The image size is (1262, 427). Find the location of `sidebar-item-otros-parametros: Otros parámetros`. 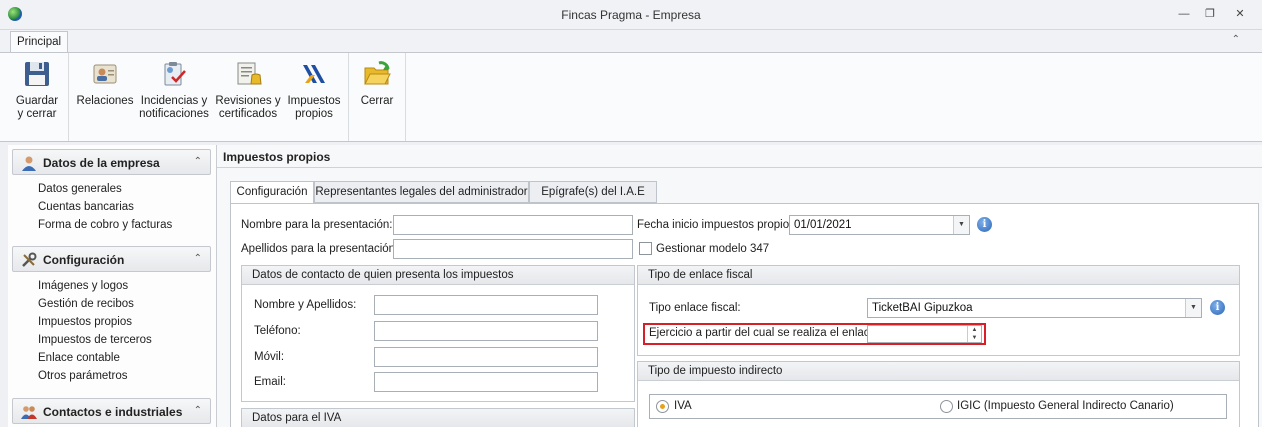

sidebar-item-otros-parametros: Otros parámetros is located at coordinates (82, 376).